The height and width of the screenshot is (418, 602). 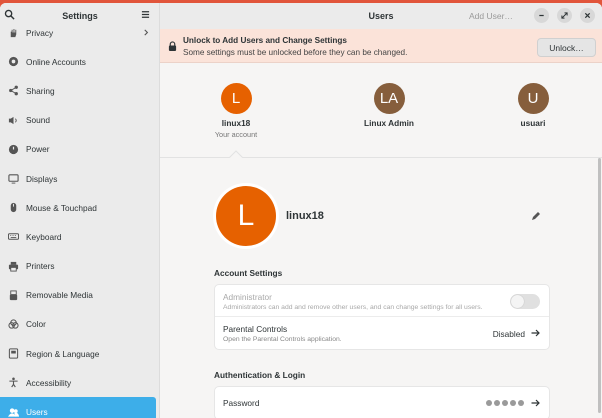 What do you see at coordinates (525, 301) in the screenshot?
I see `administrator-toggle` at bounding box center [525, 301].